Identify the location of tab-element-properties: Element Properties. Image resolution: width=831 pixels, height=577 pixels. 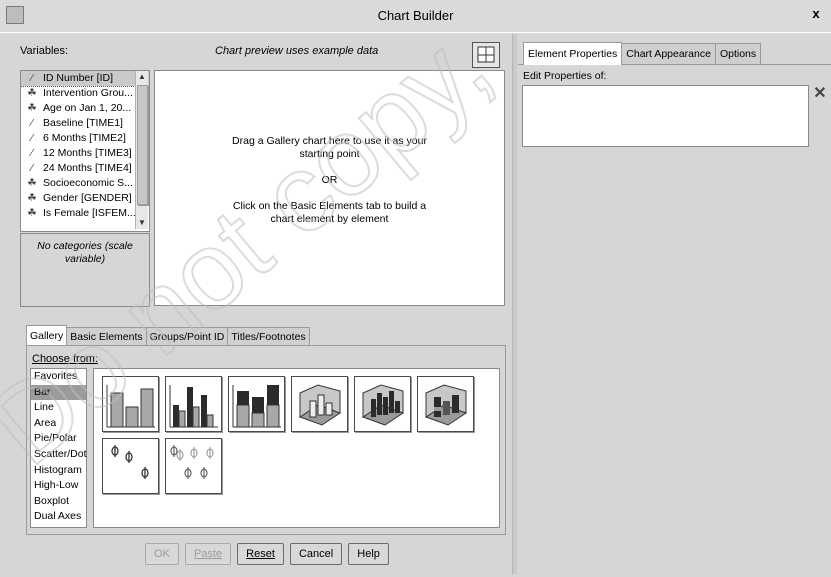
(573, 53).